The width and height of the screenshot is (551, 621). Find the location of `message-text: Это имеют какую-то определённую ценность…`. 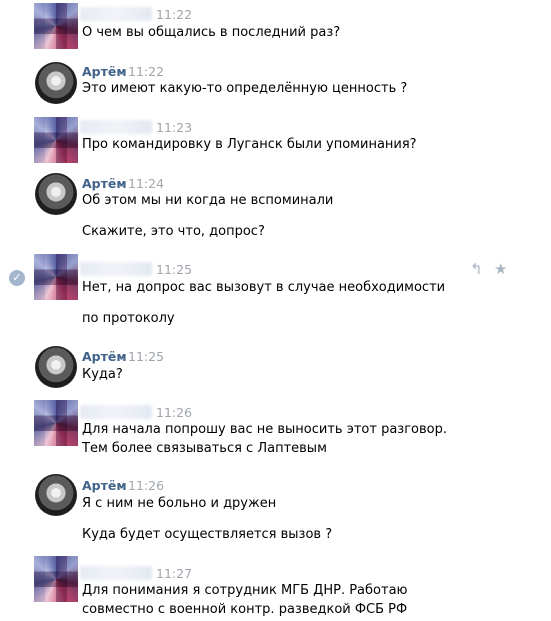

message-text: Это имеют какую-то определённую ценность… is located at coordinates (245, 88).